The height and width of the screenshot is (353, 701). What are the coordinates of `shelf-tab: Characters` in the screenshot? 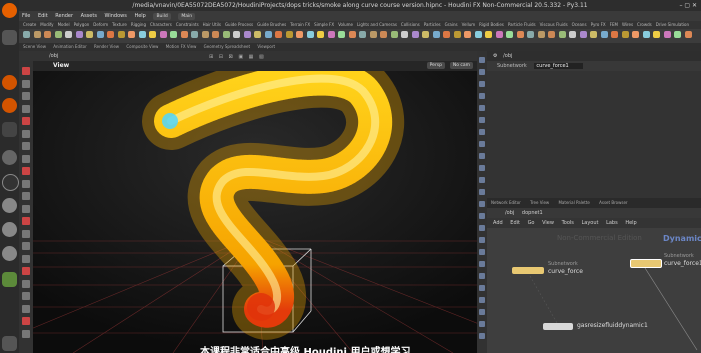 It's located at (161, 24).